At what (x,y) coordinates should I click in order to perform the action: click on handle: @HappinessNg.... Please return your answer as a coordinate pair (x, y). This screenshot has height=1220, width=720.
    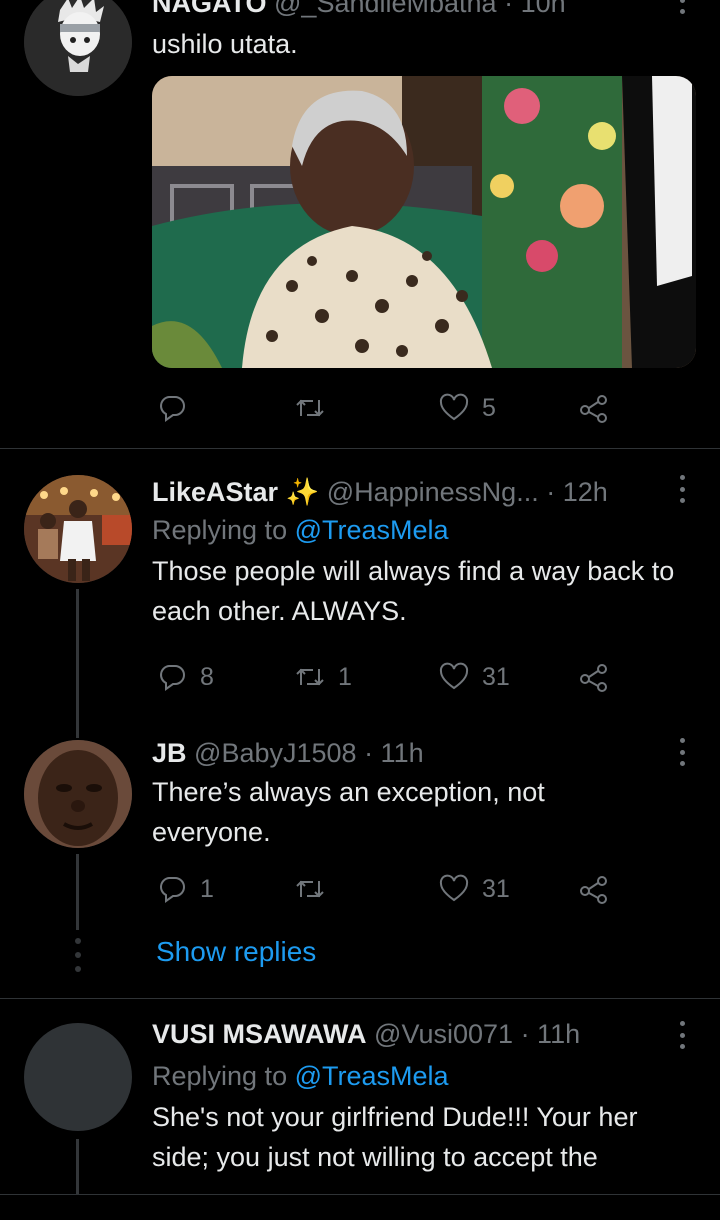
    Looking at the image, I should click on (433, 492).